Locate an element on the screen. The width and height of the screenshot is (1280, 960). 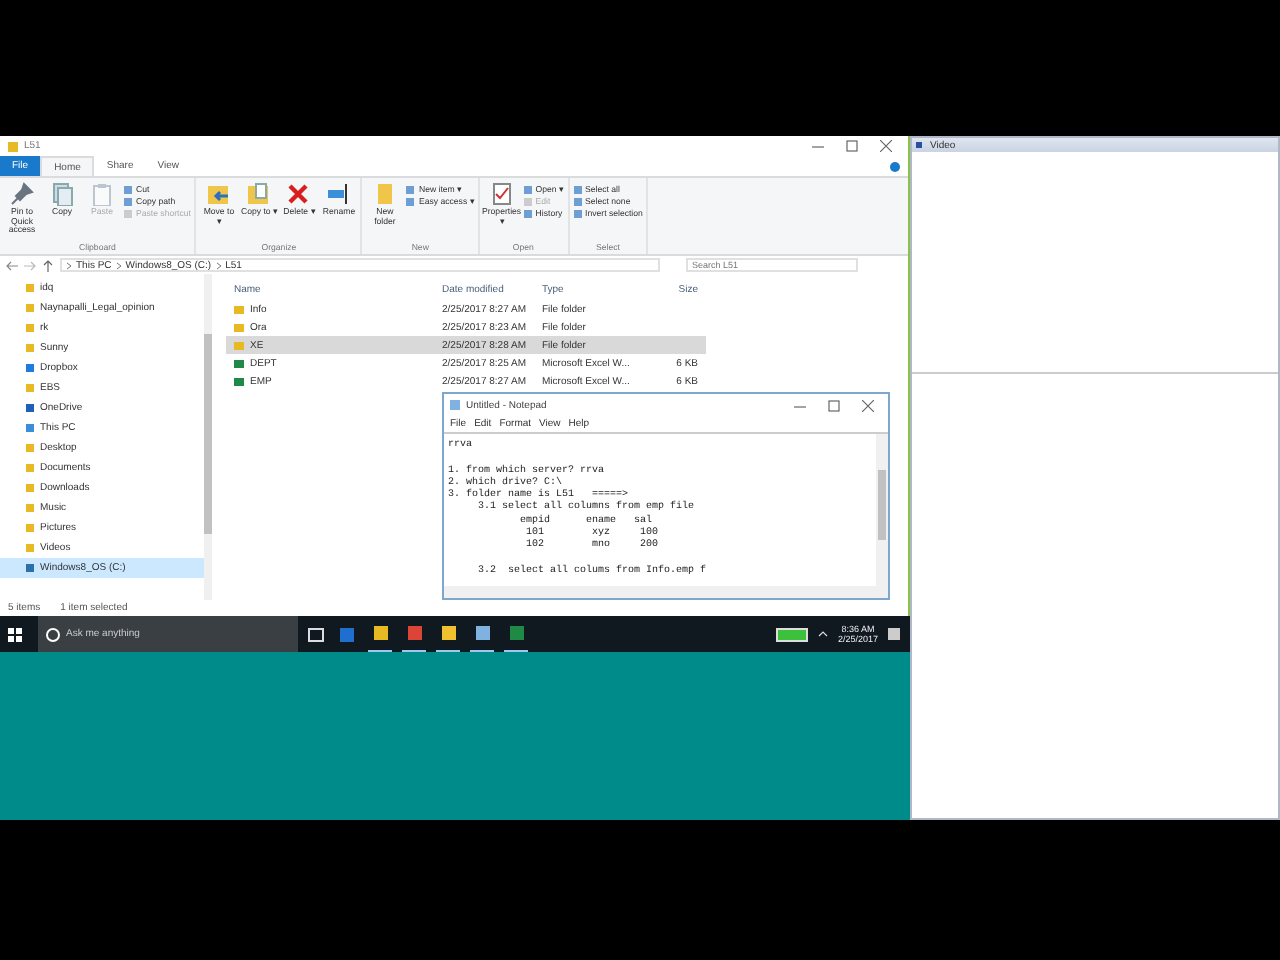
battery-icon is located at coordinates (791, 634).